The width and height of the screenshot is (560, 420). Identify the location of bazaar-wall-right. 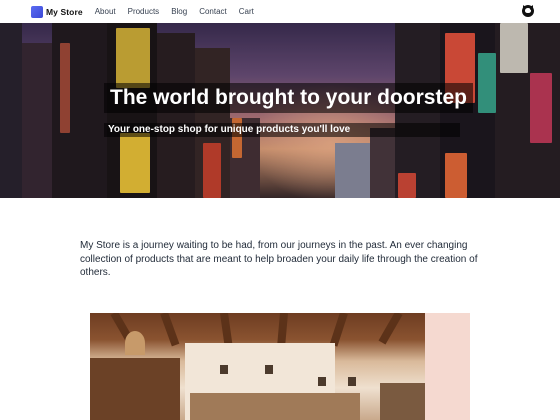
(447, 366).